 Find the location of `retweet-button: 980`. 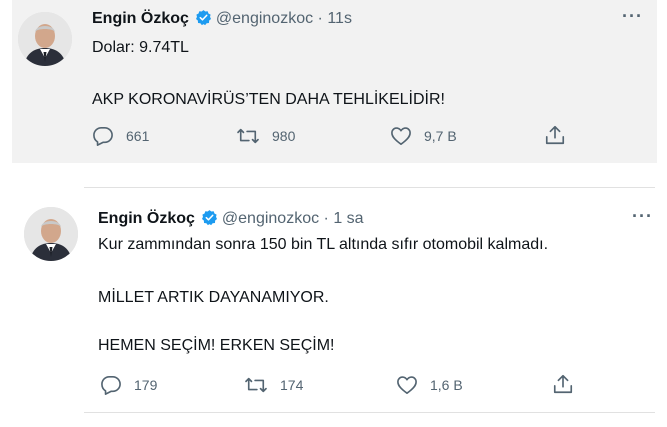

retweet-button: 980 is located at coordinates (265, 136).